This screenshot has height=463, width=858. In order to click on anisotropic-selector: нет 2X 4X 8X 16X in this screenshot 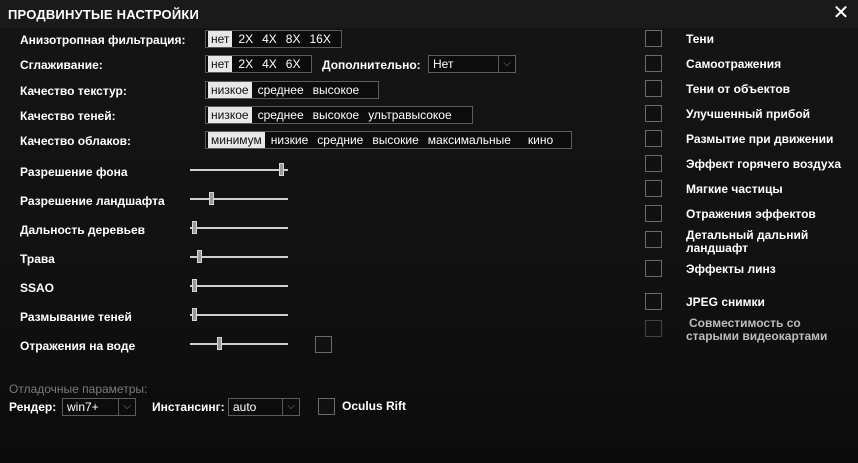, I will do `click(273, 39)`.